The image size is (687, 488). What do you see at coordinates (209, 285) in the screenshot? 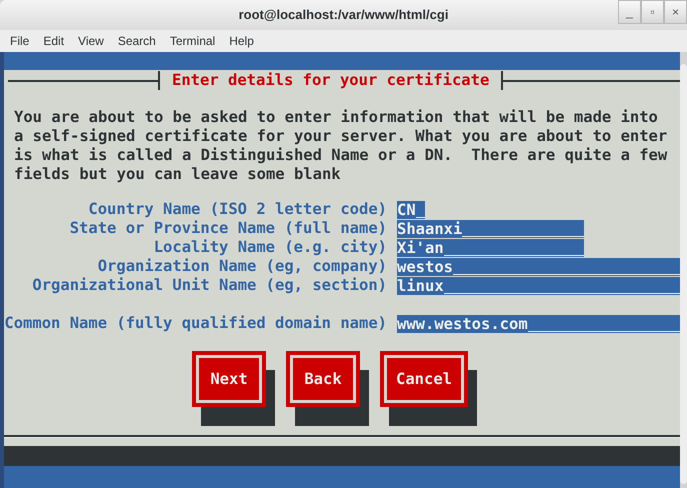
I see `field-label: Organizational Unit Name (eg, section)` at bounding box center [209, 285].